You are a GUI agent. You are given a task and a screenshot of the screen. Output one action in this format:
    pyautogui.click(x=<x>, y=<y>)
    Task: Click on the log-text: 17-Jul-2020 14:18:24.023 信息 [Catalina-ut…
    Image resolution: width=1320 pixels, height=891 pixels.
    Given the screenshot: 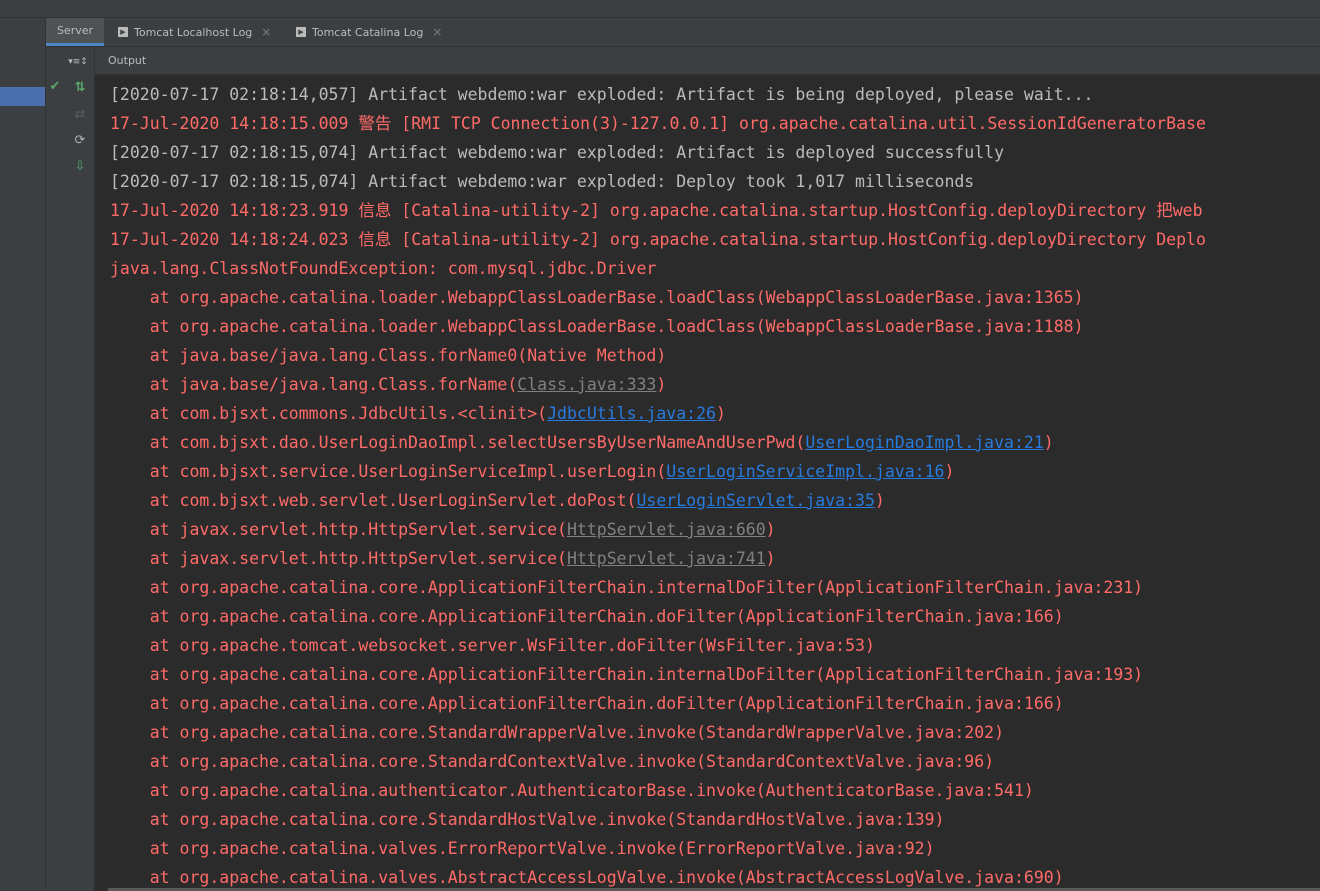 What is the action you would take?
    pyautogui.click(x=658, y=239)
    